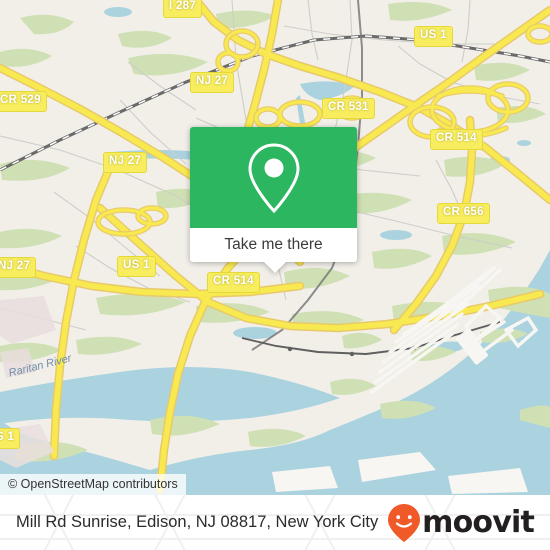 Image resolution: width=550 pixels, height=550 pixels. Describe the element at coordinates (183, 9) in the screenshot. I see `road-shield: I 287` at that location.